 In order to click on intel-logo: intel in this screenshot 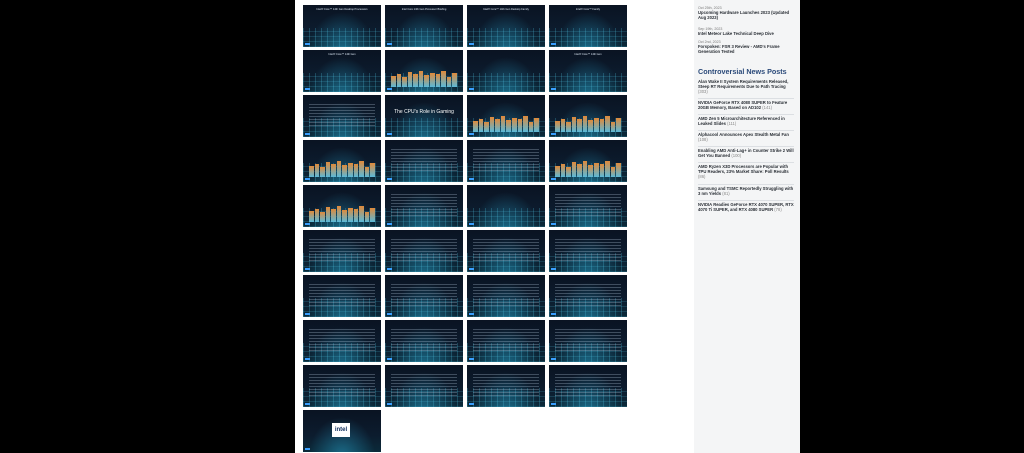, I will do `click(341, 430)`.